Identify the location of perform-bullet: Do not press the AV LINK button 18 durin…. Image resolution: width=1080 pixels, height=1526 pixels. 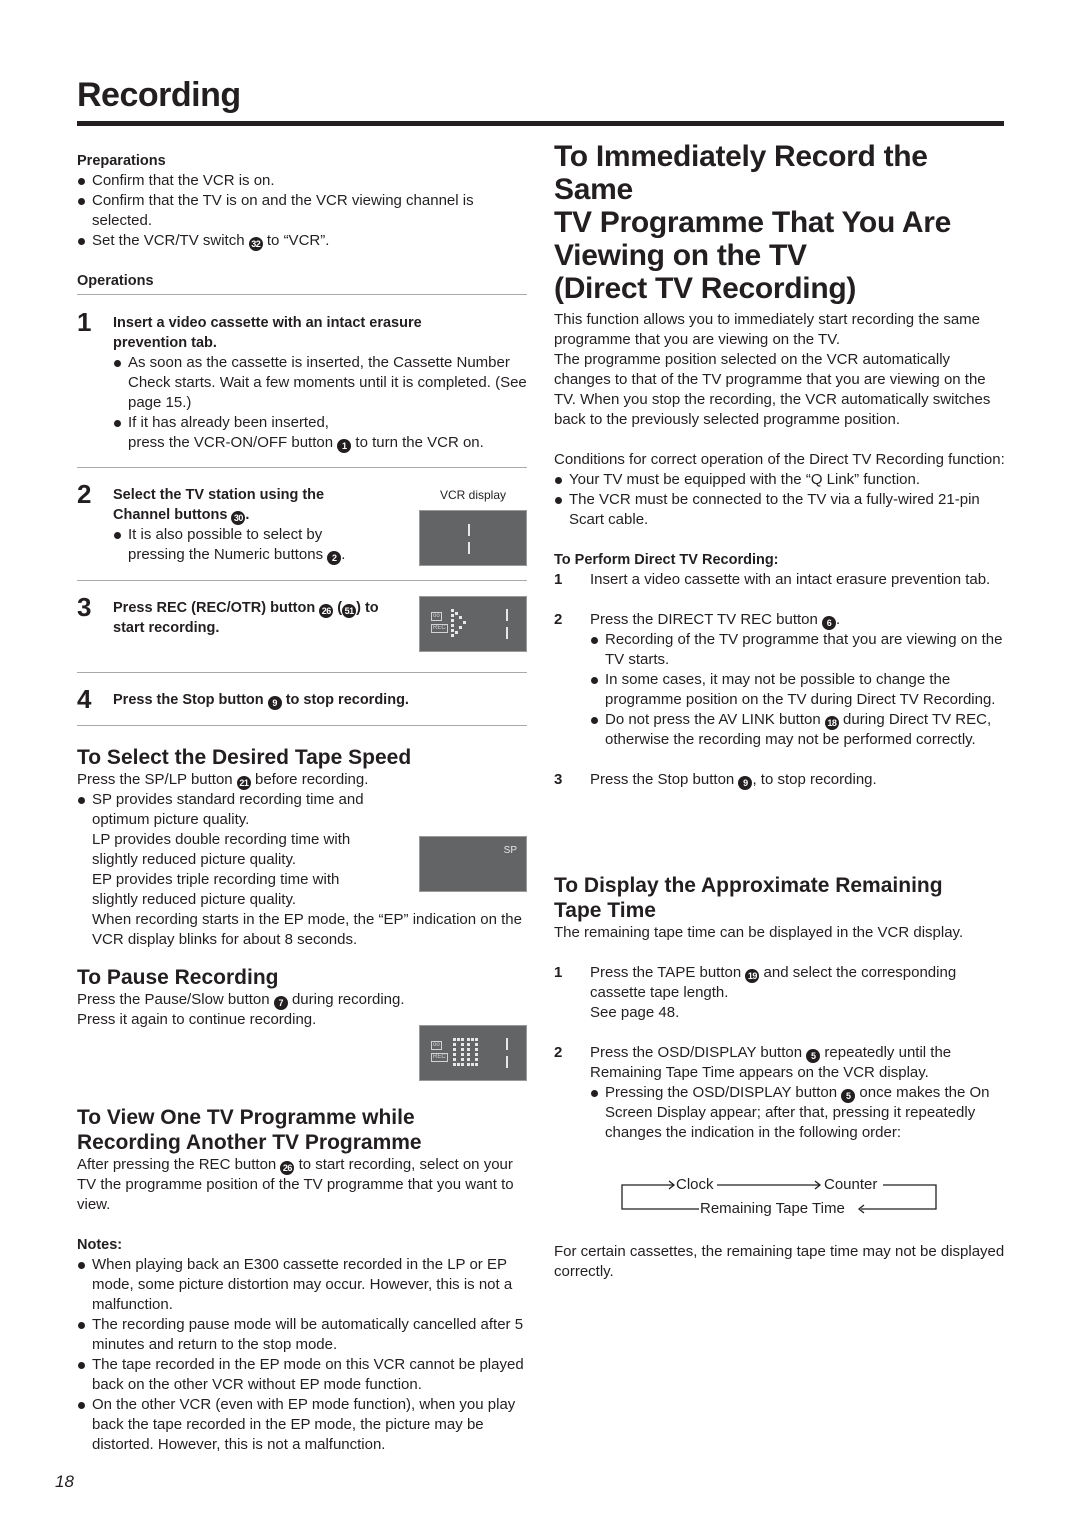
(799, 730).